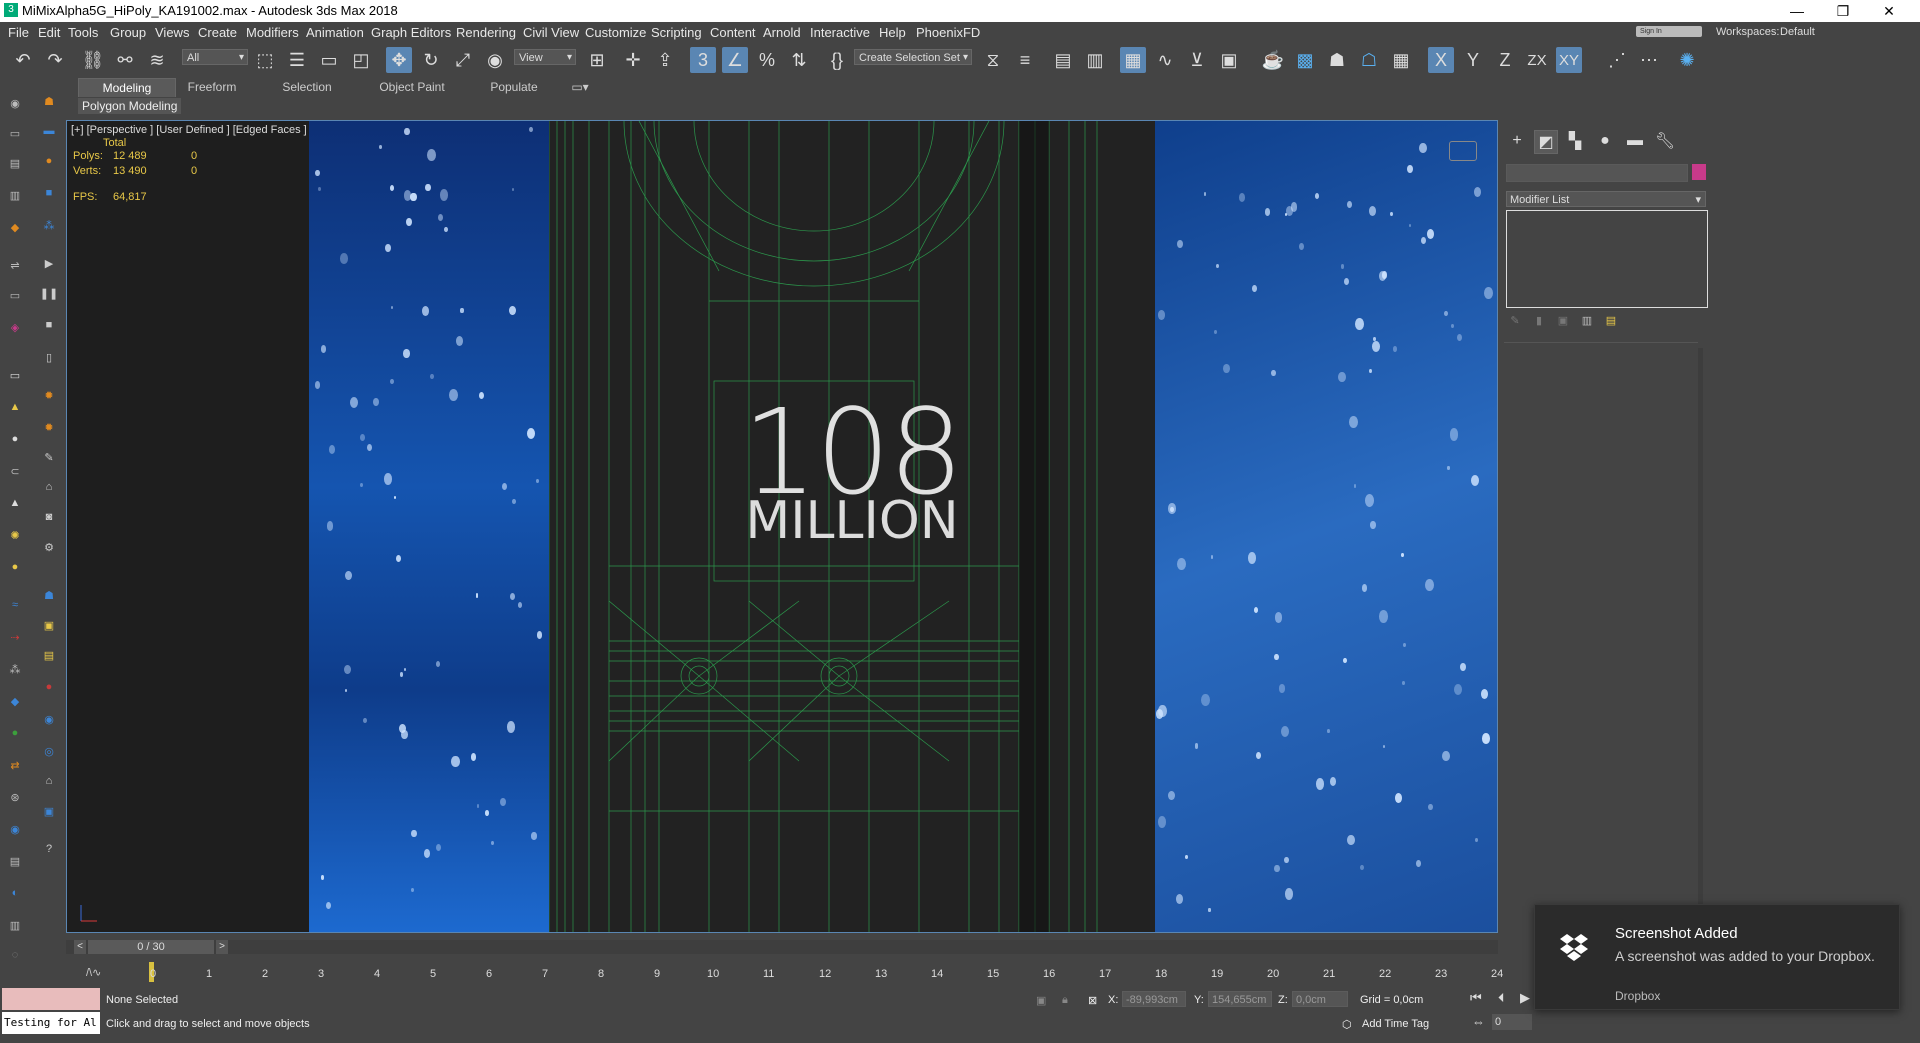  I want to click on go-to-start-icon: ⏮, so click(1476, 998).